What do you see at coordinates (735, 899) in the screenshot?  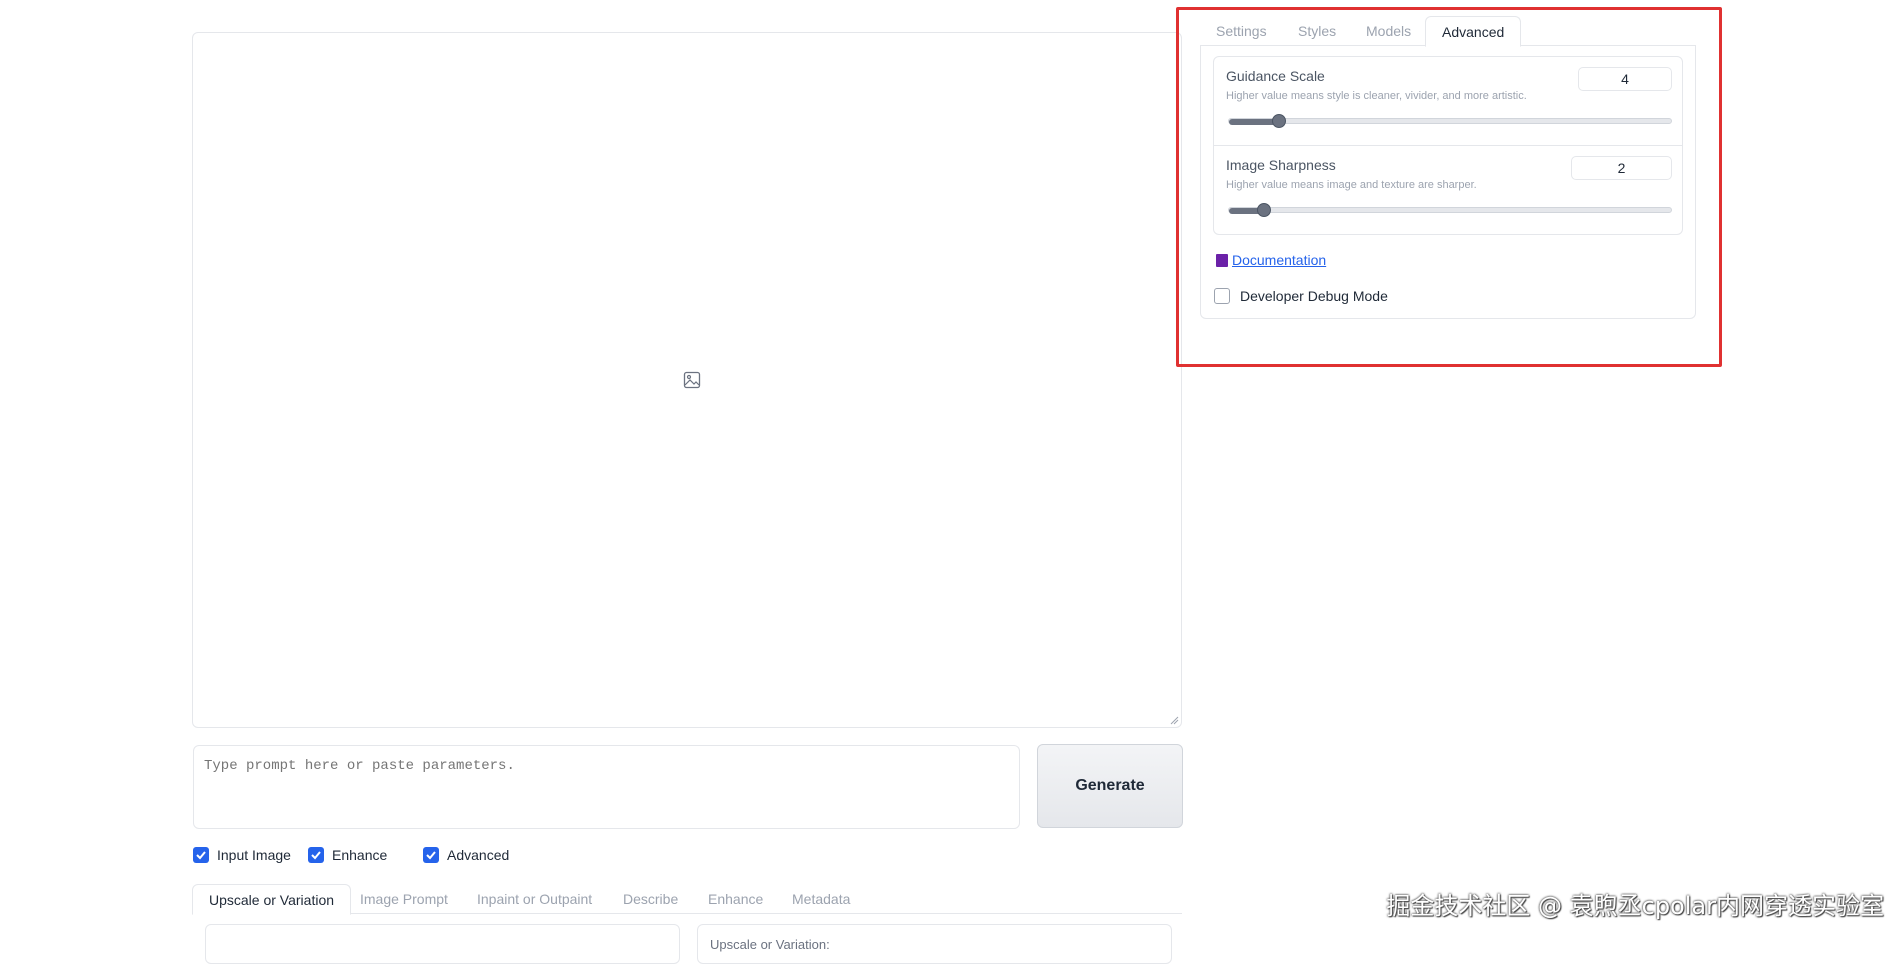 I see `tab-enhance: Enhance` at bounding box center [735, 899].